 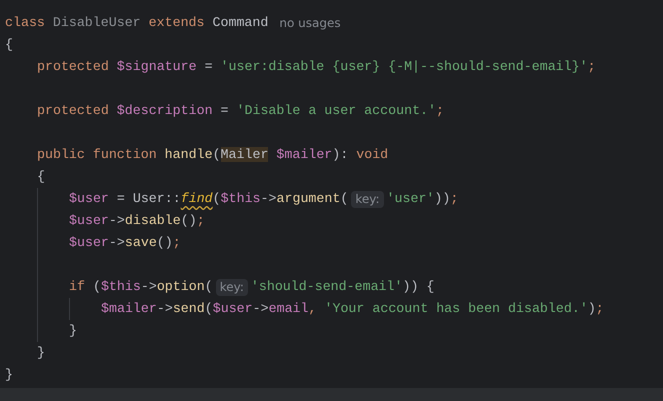 I want to click on code-text: 'user'));, so click(x=422, y=199).